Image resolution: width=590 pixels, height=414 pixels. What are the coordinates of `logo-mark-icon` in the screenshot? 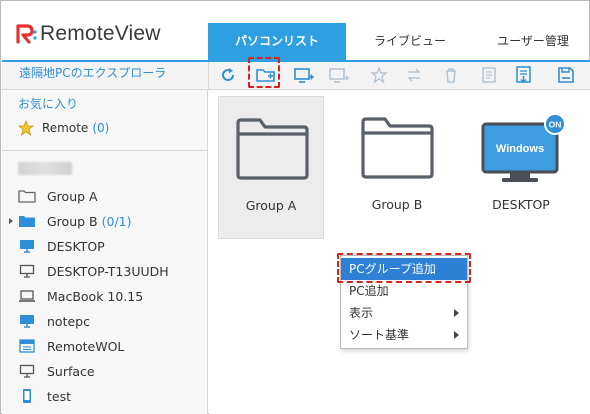 It's located at (26, 34).